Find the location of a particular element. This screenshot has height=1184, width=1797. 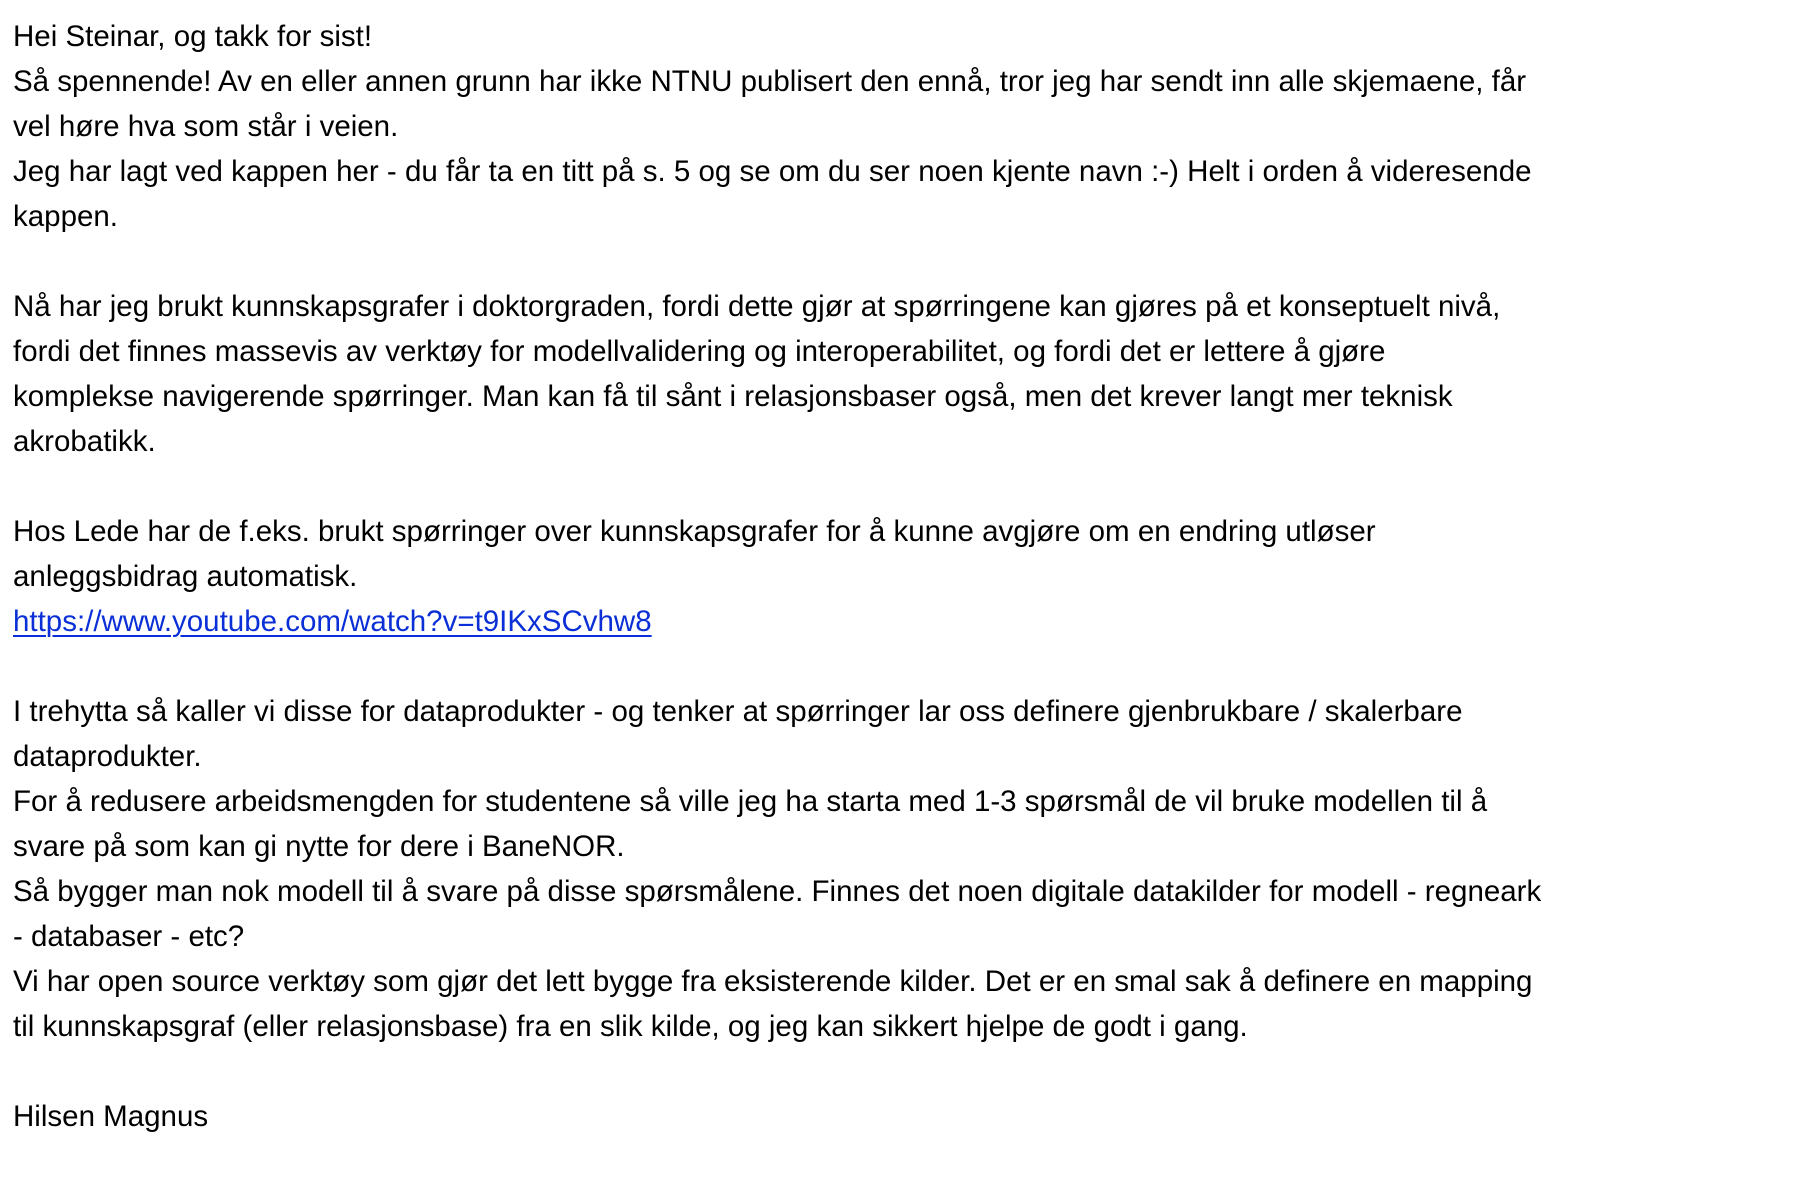

greeting: Hei Steinar, og takk for sist! is located at coordinates (193, 36).